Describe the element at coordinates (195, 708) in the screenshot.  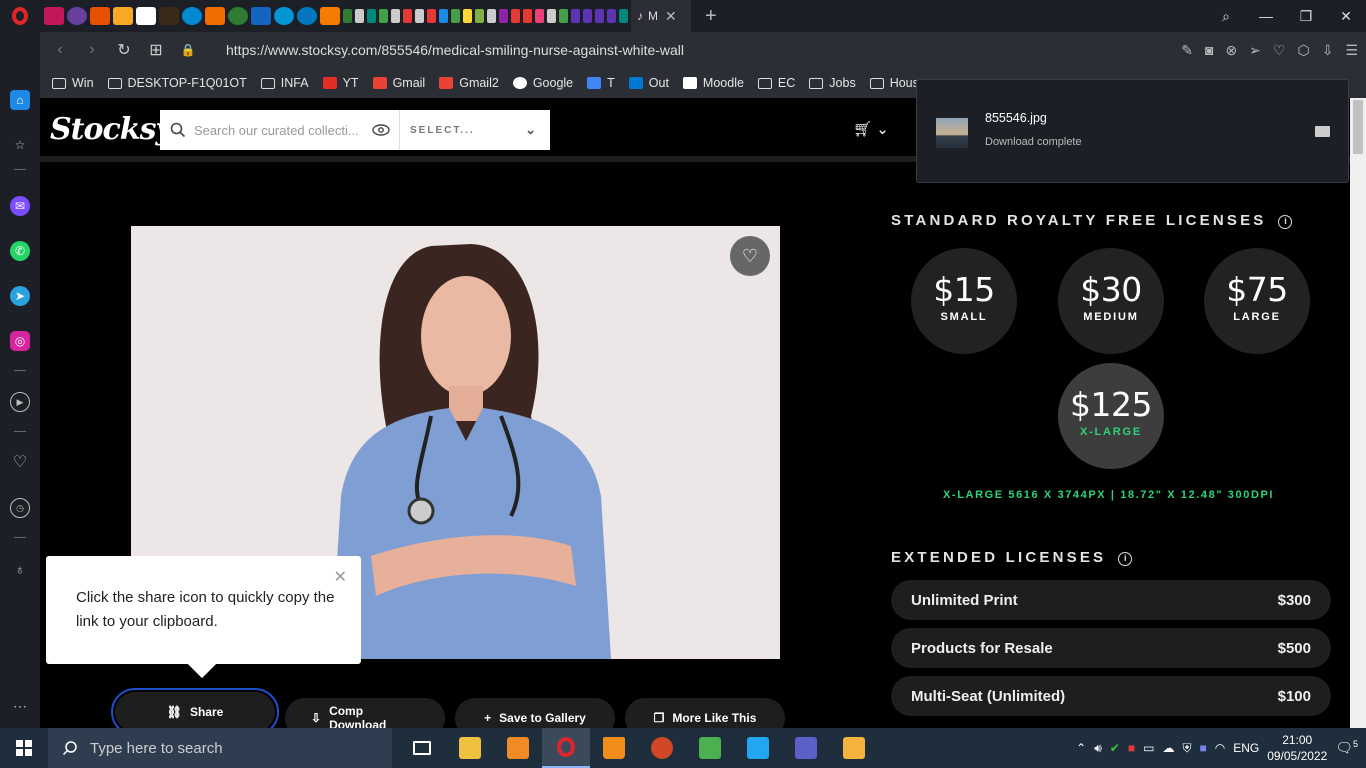
I see `share-button: ⛓ Share` at that location.